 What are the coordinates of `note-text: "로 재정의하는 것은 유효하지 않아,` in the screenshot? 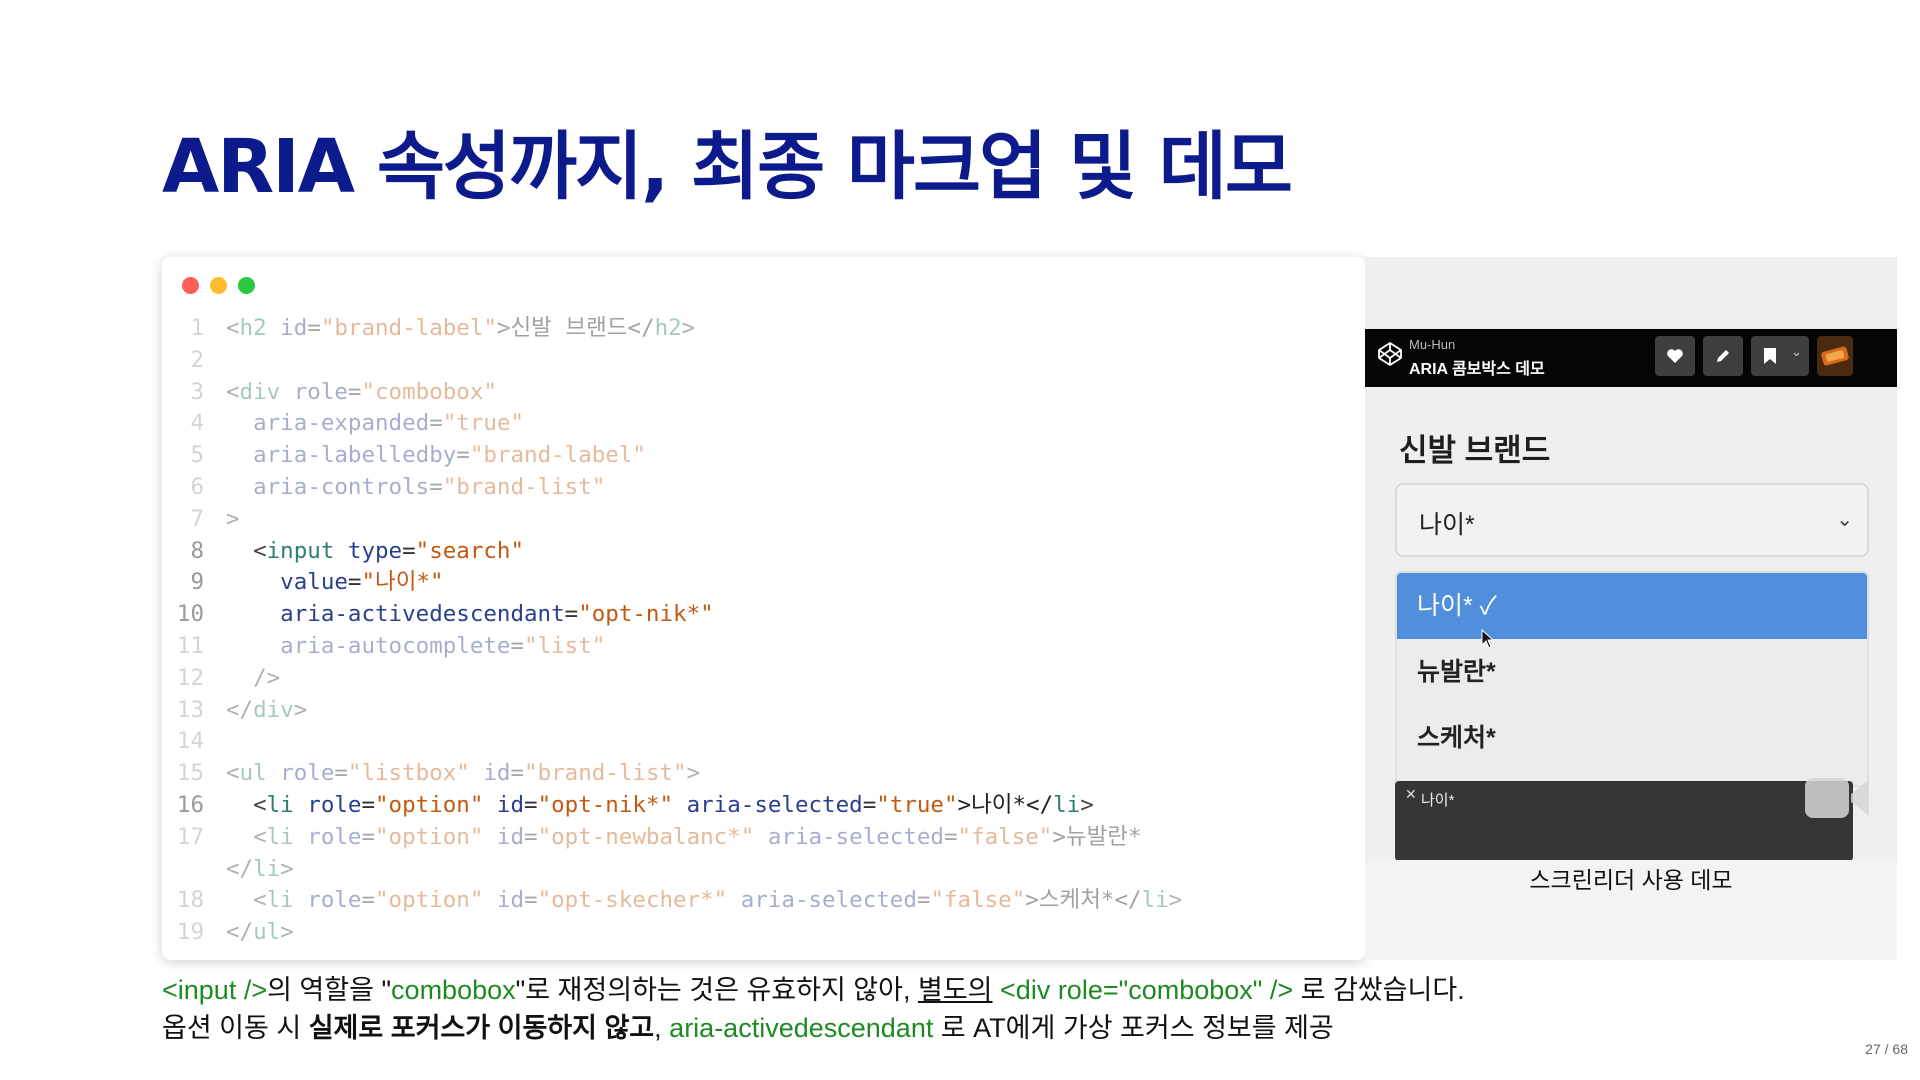 It's located at (716, 990).